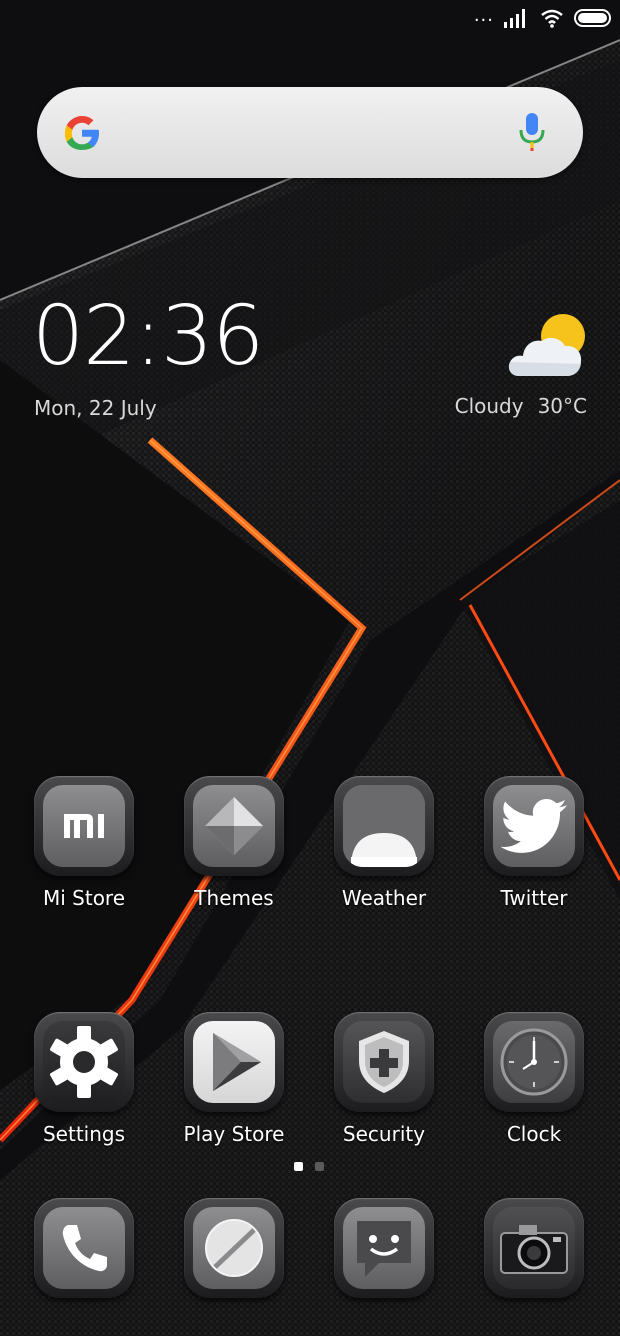 The height and width of the screenshot is (1336, 620). What do you see at coordinates (533, 826) in the screenshot?
I see `twitter-bird-icon` at bounding box center [533, 826].